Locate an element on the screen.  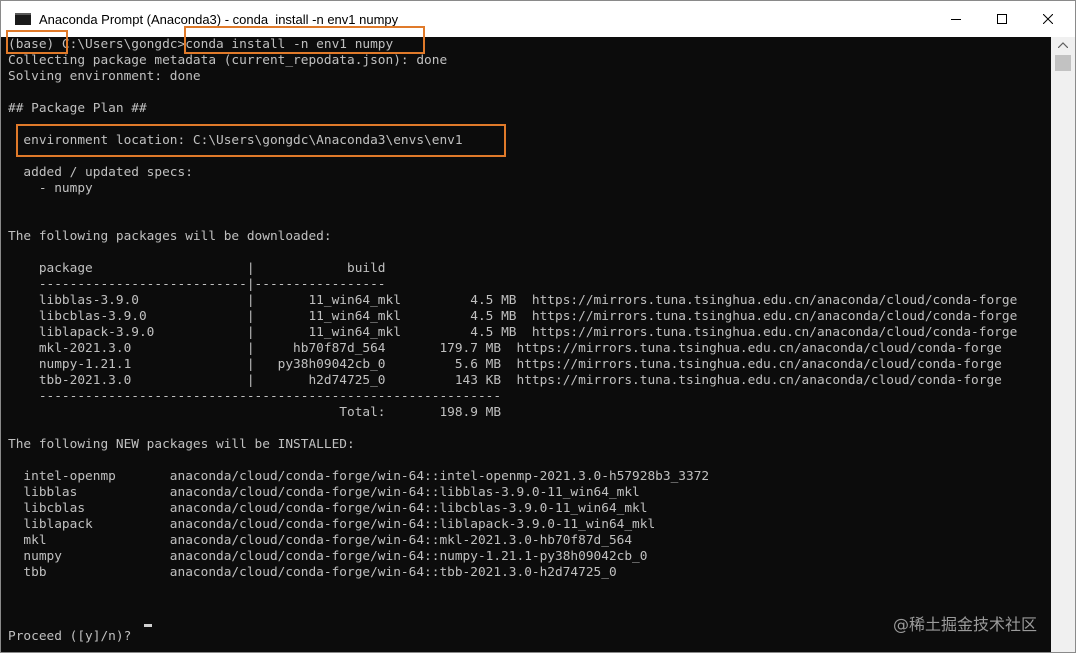
minimize-button is located at coordinates (956, 19).